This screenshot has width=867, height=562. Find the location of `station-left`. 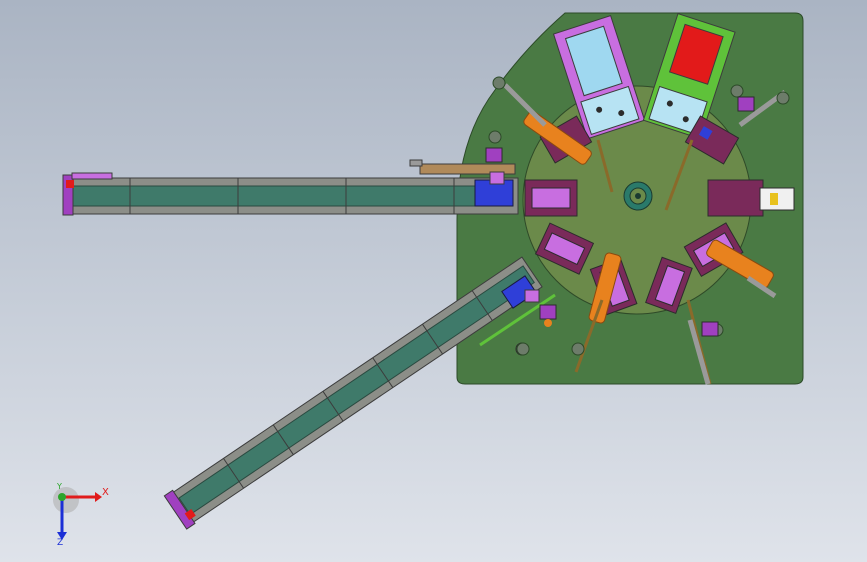

station-left is located at coordinates (551, 198).